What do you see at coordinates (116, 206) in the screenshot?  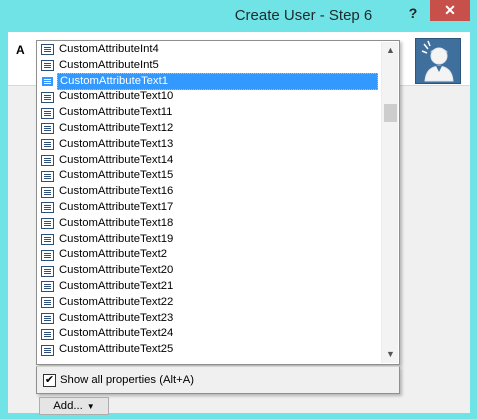 I see `list-item-label: CustomAttributeText17` at bounding box center [116, 206].